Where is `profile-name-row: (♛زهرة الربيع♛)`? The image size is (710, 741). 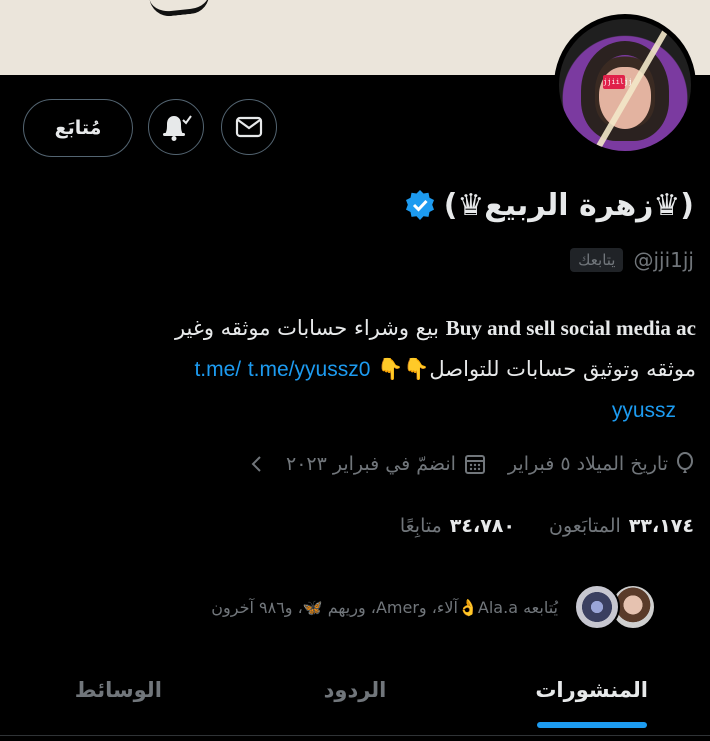
profile-name-row: (♛زهرة الربيع♛) is located at coordinates (549, 205).